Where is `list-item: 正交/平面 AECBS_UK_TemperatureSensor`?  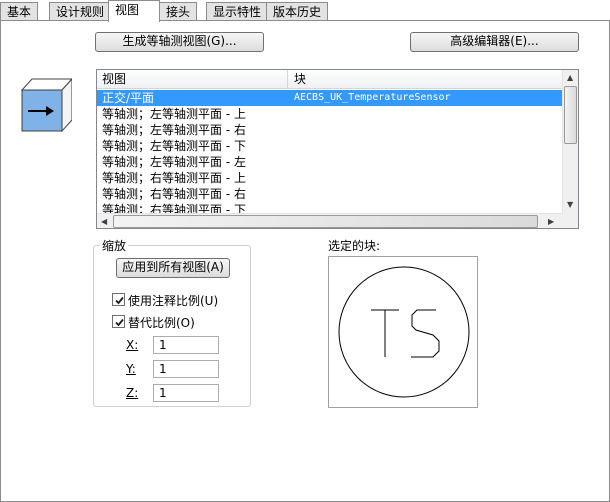 list-item: 正交/平面 AECBS_UK_TemperatureSensor is located at coordinates (329, 98).